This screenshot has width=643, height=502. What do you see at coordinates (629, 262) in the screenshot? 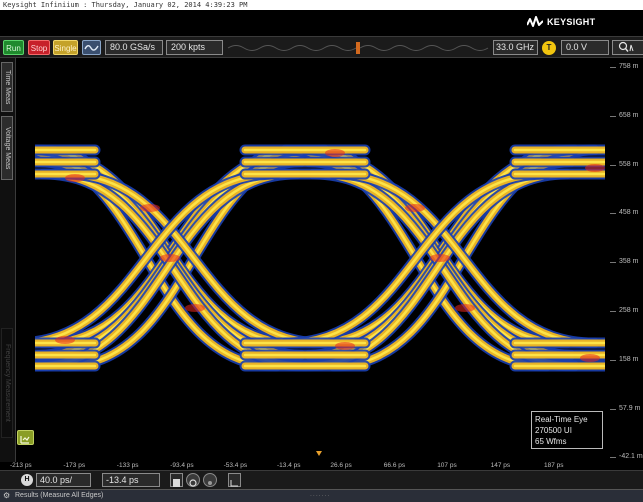
I see `y-axis-label: 358 m` at bounding box center [629, 262].